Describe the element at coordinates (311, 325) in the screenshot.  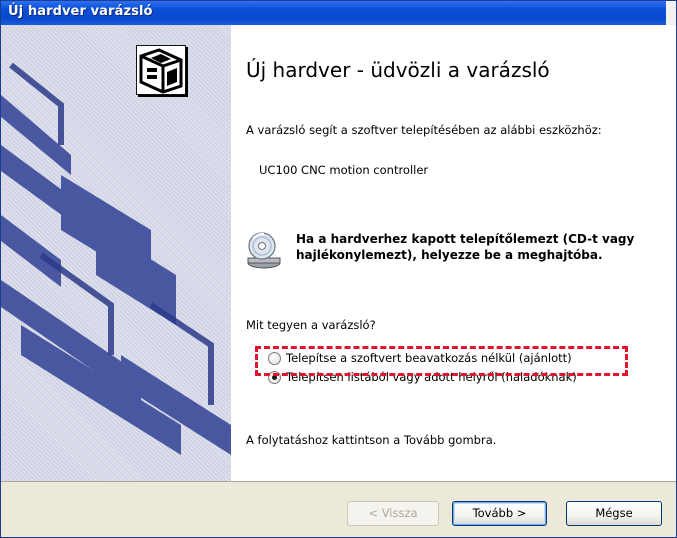
I see `question-label: Mit tegyen a varázsló?` at that location.